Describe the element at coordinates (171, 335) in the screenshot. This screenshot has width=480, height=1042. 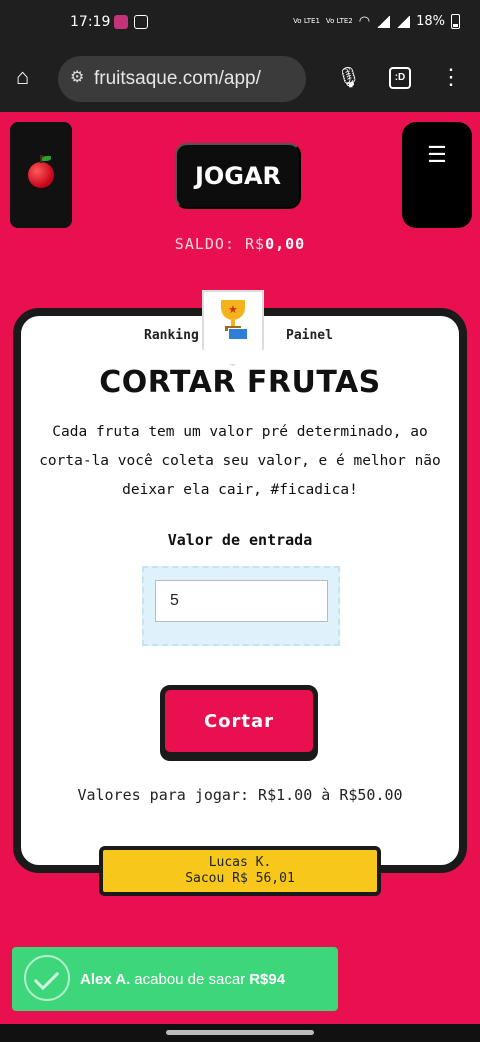
I see `ranking-tab: Ranking` at that location.